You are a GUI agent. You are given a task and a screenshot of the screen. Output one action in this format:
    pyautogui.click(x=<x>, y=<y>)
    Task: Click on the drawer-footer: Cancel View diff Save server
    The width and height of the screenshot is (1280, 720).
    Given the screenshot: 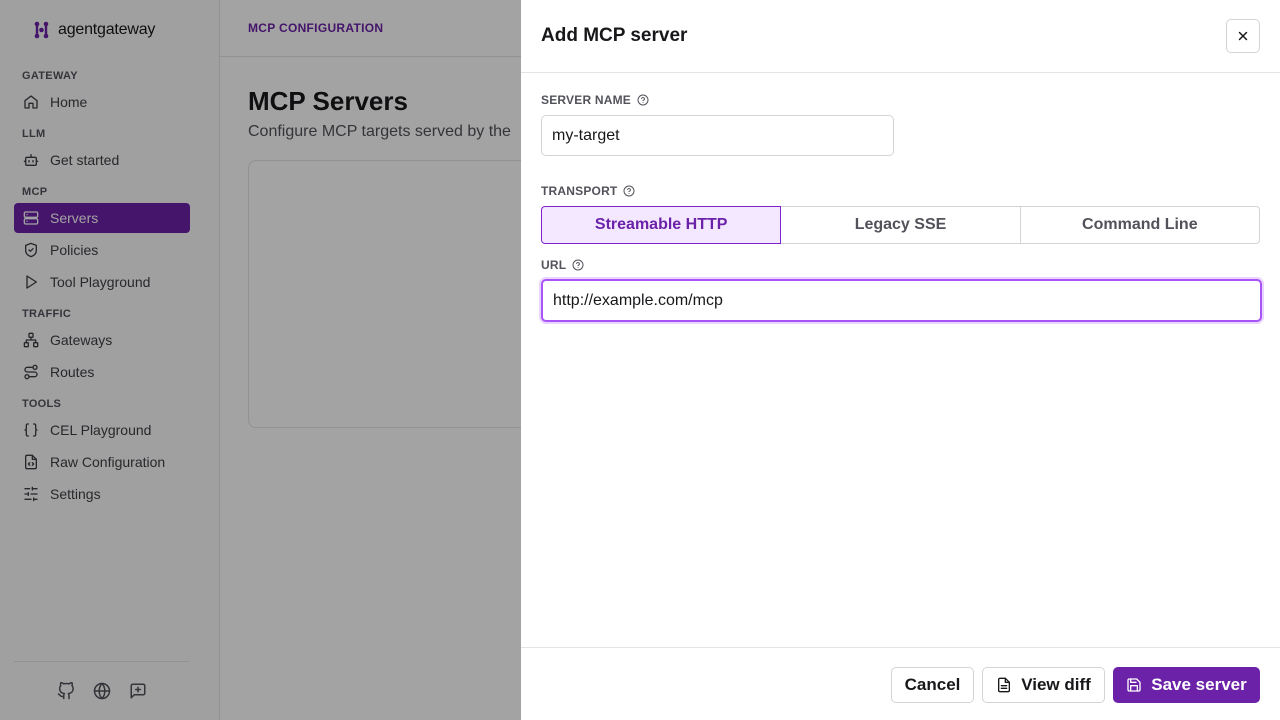 What is the action you would take?
    pyautogui.click(x=900, y=683)
    